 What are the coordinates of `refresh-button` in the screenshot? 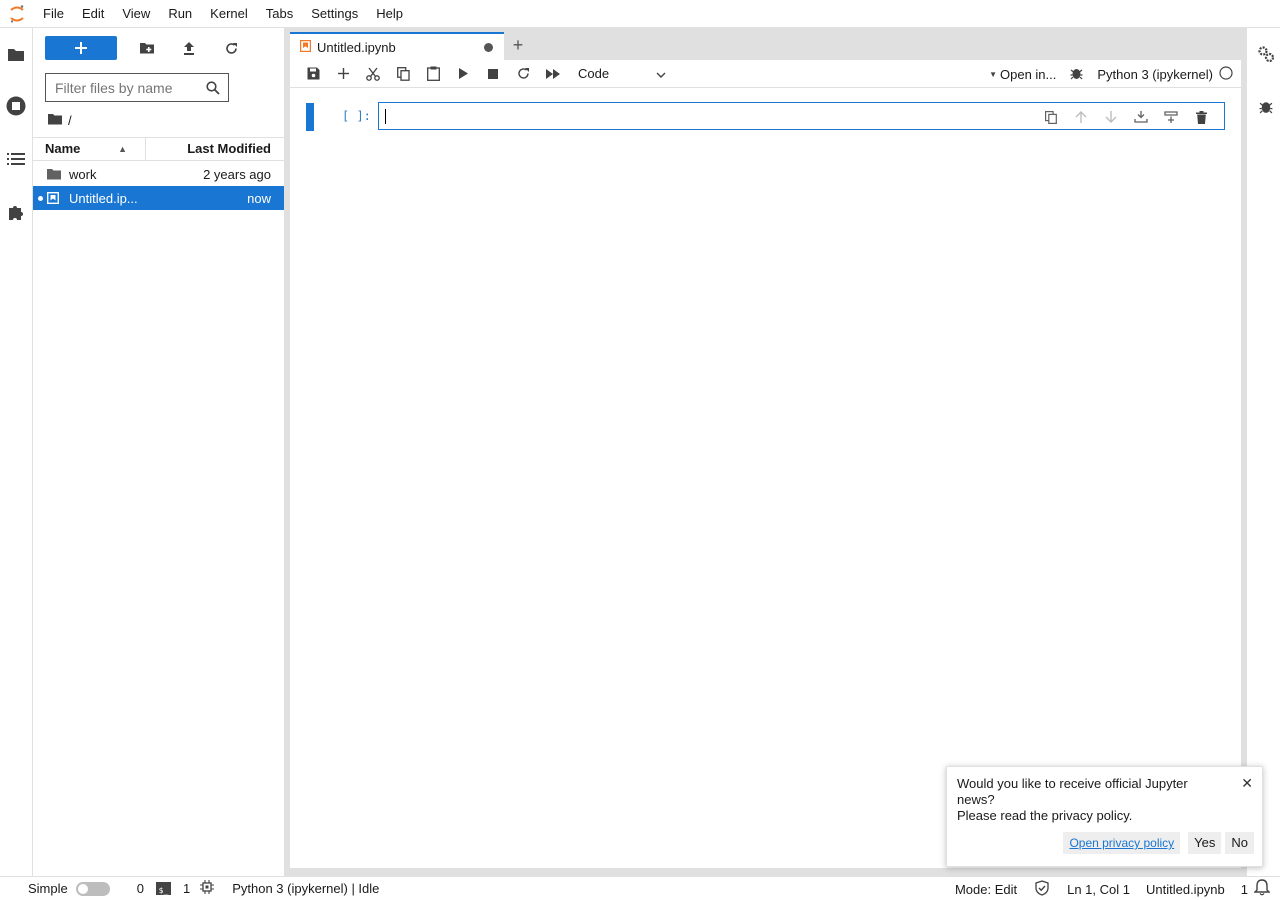 It's located at (231, 48).